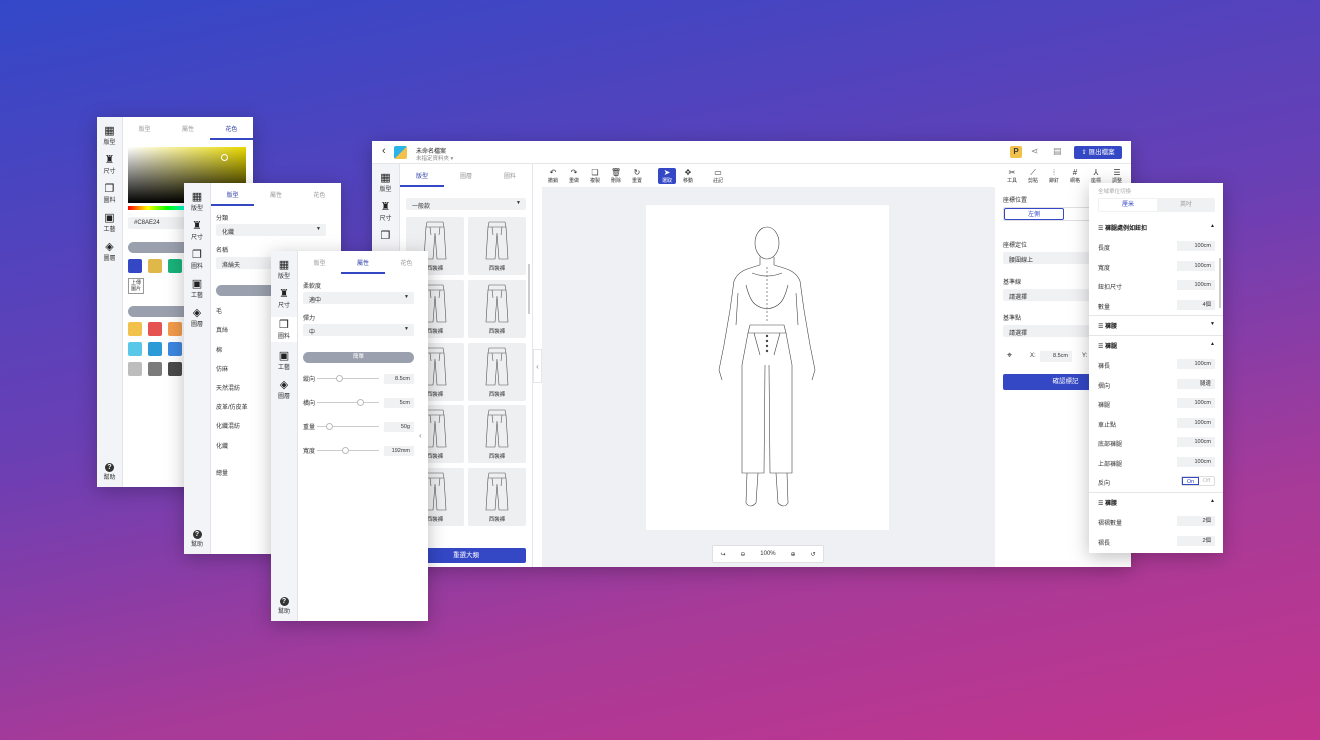 This screenshot has height=740, width=1320. I want to click on section-header: ☰ 褲腰 ▲, so click(1156, 502).